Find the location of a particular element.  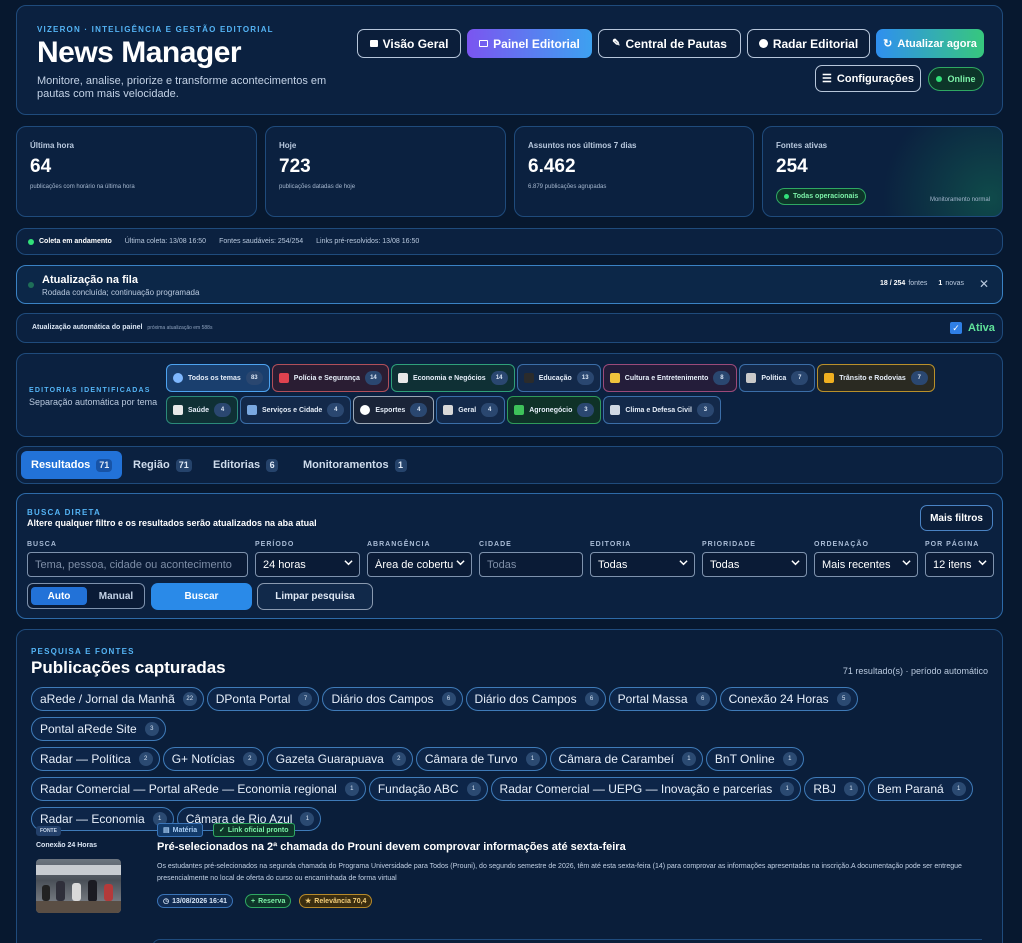

editoria-chip: Esportes 4 is located at coordinates (394, 410).